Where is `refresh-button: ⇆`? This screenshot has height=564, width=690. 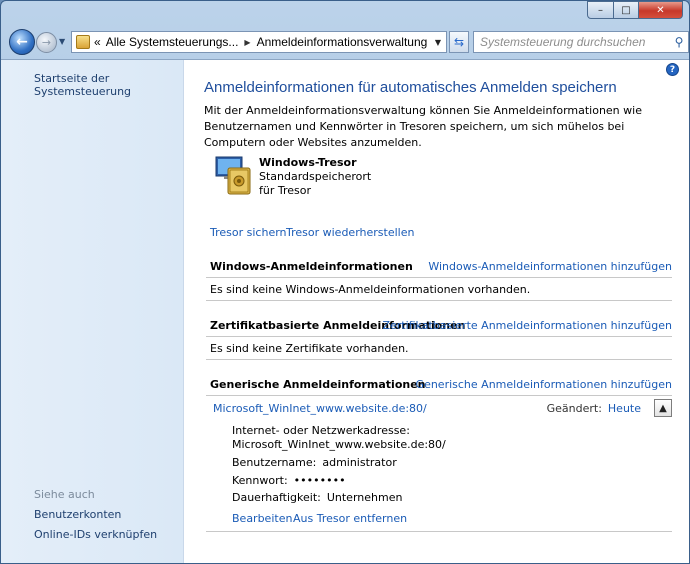 refresh-button: ⇆ is located at coordinates (459, 42).